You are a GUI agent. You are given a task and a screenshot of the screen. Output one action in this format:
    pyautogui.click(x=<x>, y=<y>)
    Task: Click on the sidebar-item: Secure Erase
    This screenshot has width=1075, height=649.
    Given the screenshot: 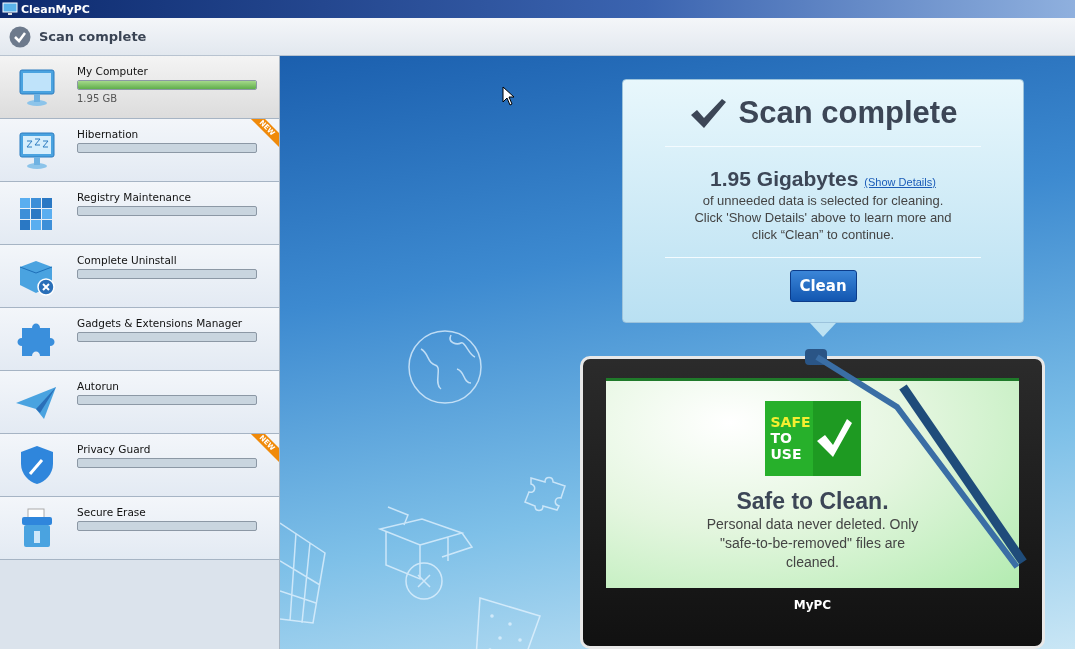 What is the action you would take?
    pyautogui.click(x=139, y=528)
    